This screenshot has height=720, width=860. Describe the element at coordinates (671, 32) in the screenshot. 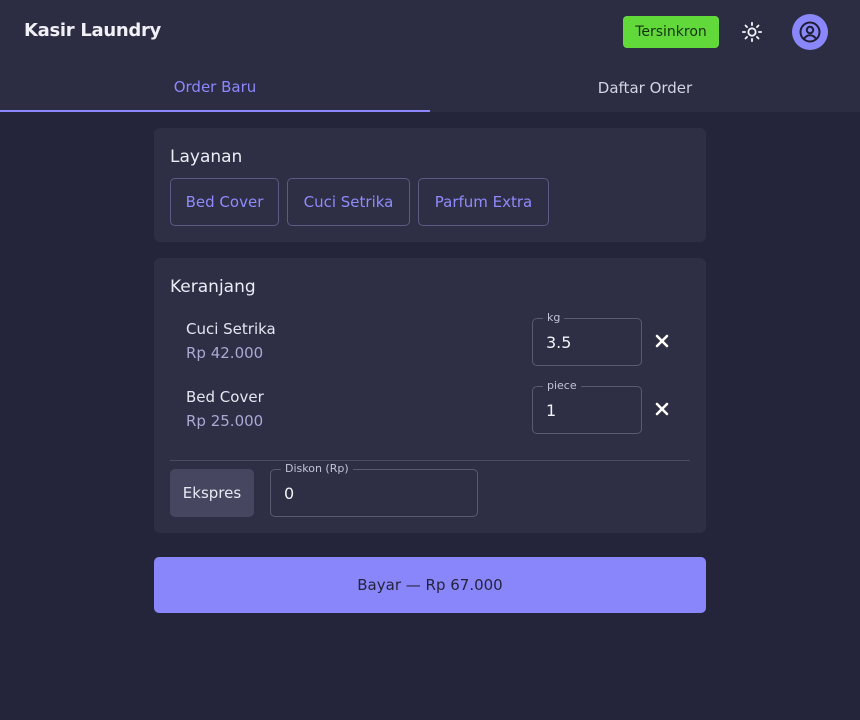

I see `sync-status-badge: Tersinkron` at that location.